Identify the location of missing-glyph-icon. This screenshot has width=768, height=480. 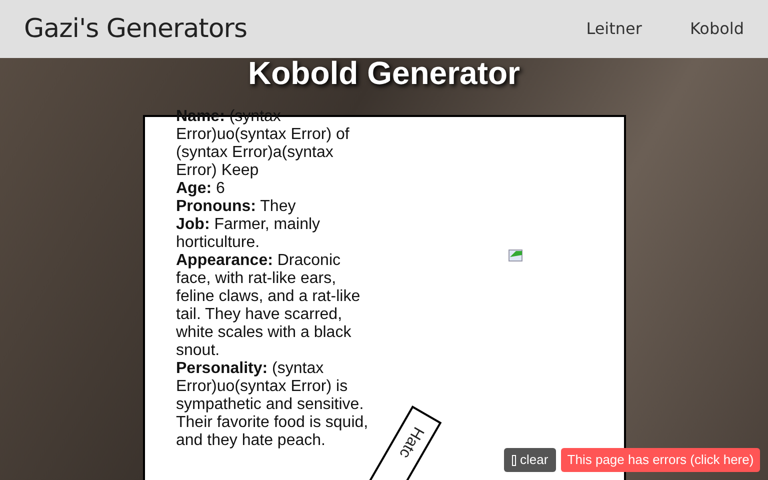
(514, 460).